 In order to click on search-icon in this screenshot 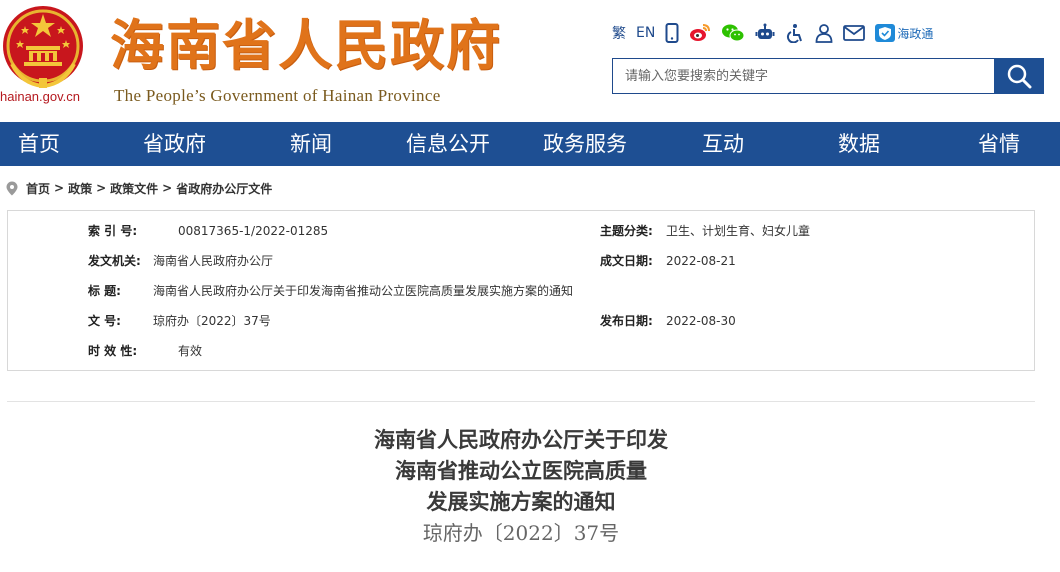, I will do `click(1019, 76)`.